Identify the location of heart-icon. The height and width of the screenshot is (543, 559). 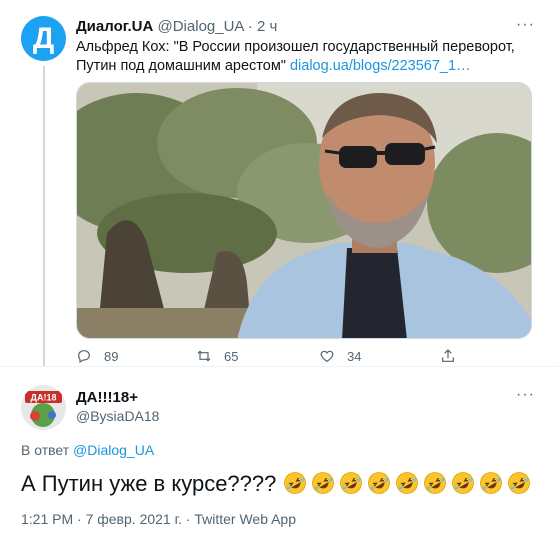
(327, 356).